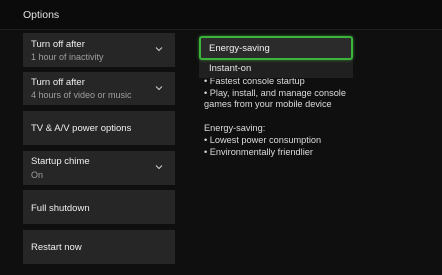  What do you see at coordinates (56, 247) in the screenshot?
I see `setting-label: Restart now` at bounding box center [56, 247].